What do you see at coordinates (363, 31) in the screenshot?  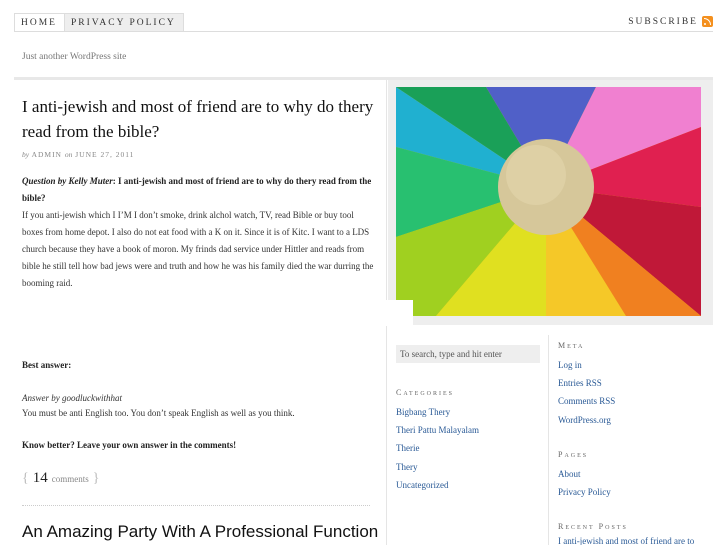 I see `nav-divider` at bounding box center [363, 31].